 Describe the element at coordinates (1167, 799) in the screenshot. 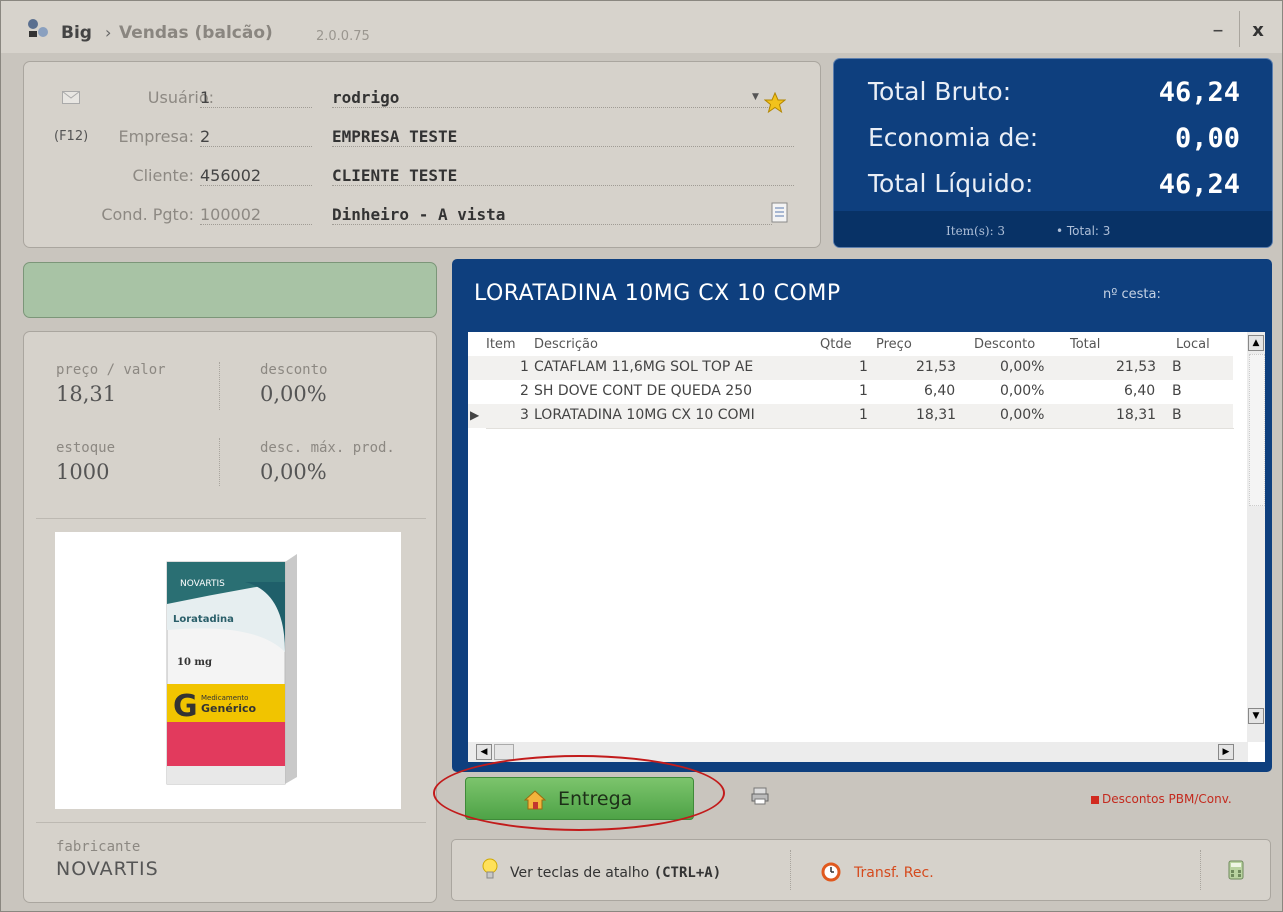

I see `descontos-pbm-link: Descontos PBM/Conv.` at that location.